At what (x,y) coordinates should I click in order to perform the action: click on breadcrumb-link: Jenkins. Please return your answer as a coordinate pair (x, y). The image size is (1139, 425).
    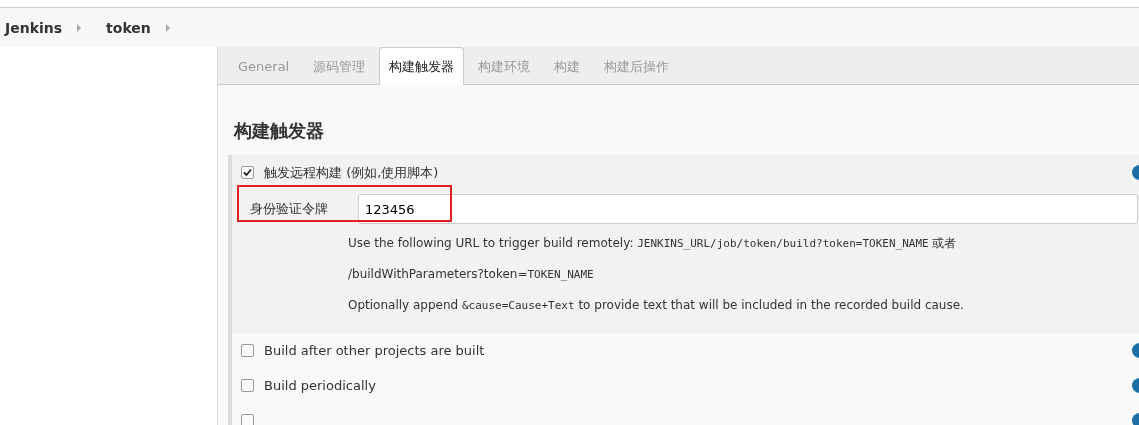
    Looking at the image, I should click on (34, 27).